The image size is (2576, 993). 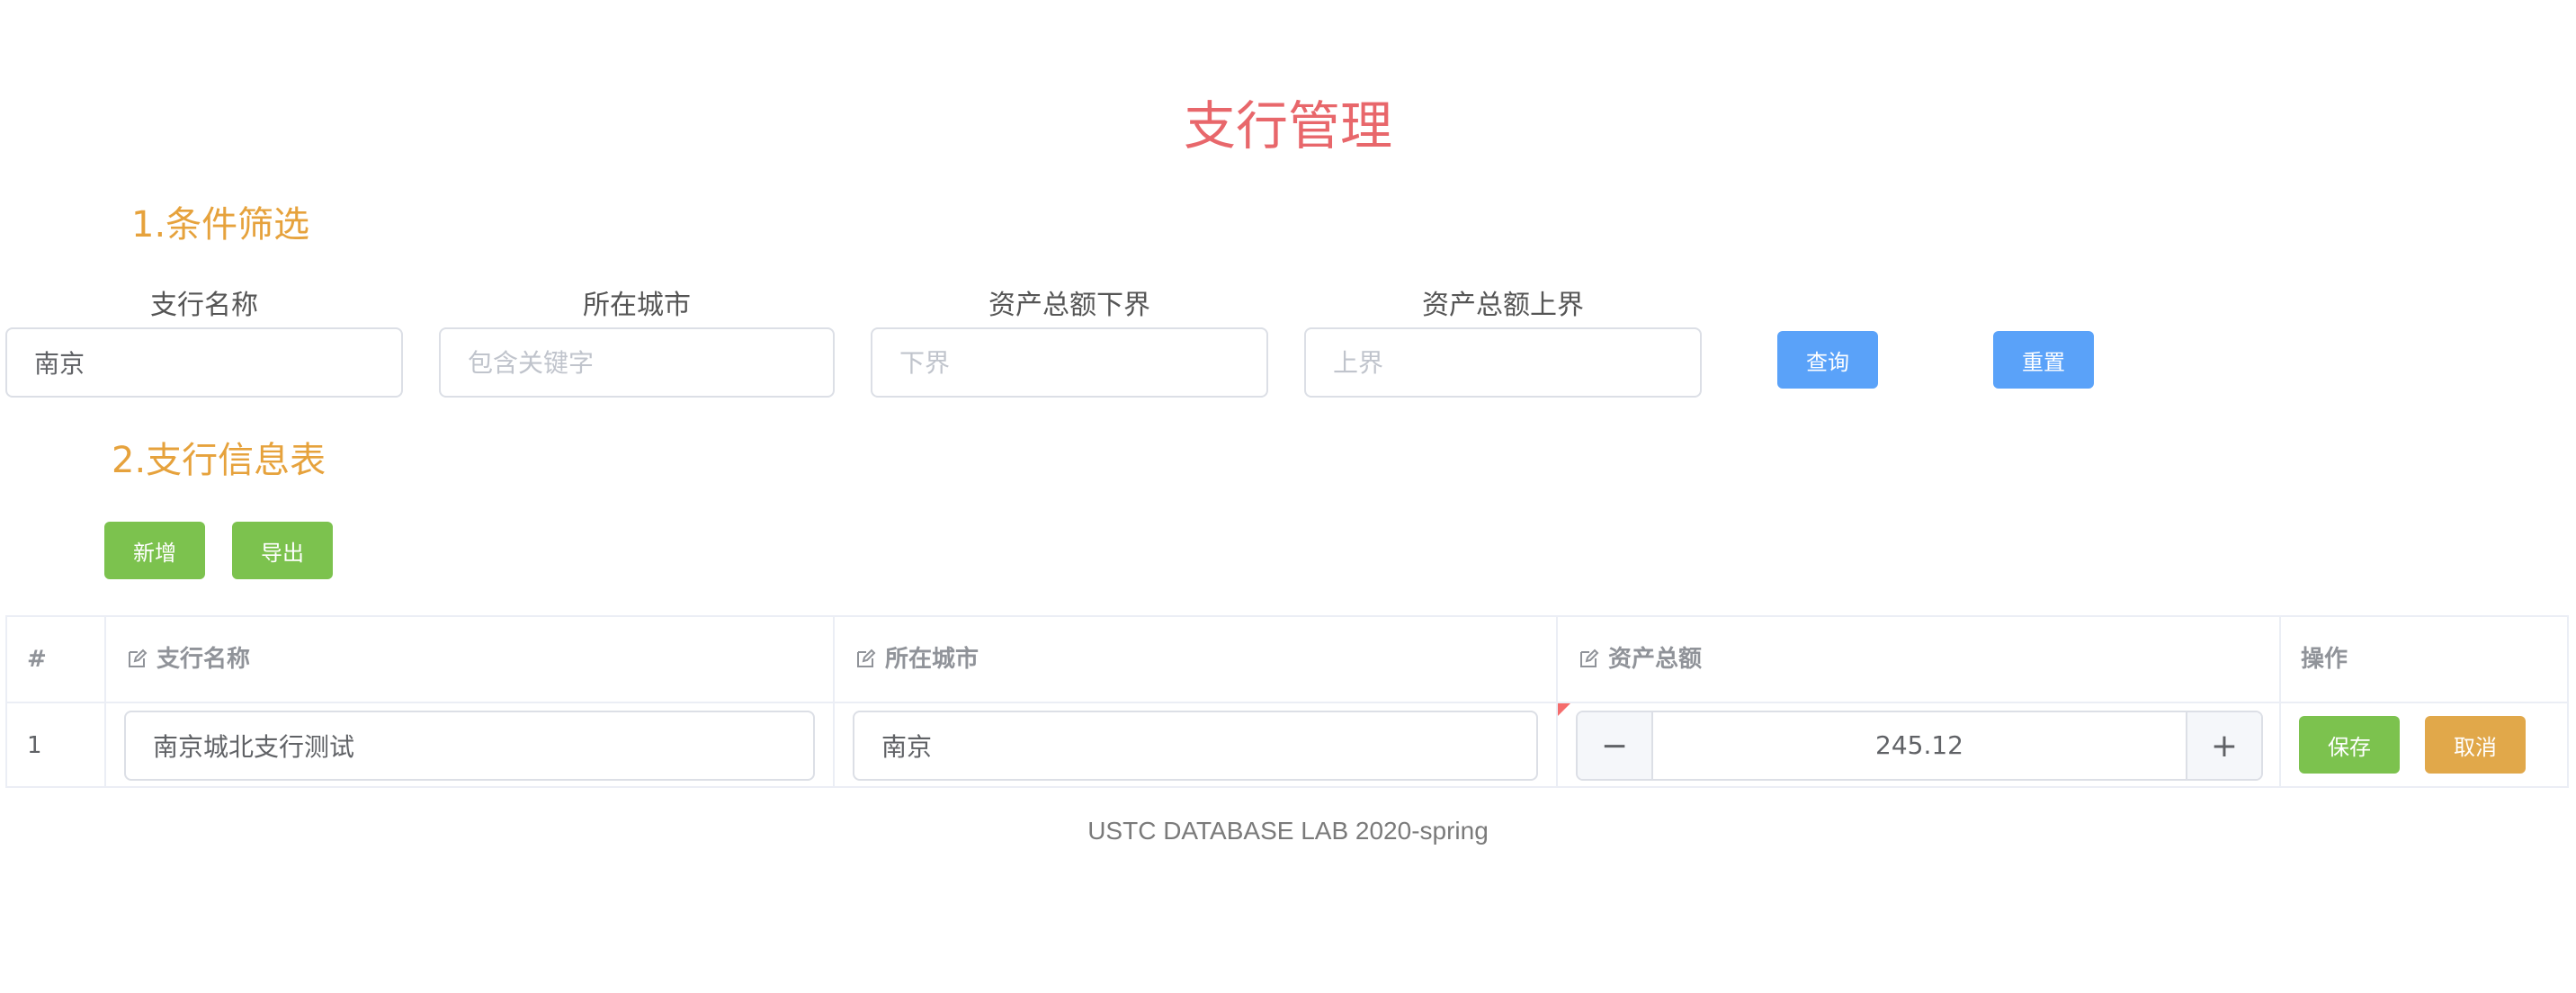 I want to click on minus-icon: −, so click(x=1615, y=746).